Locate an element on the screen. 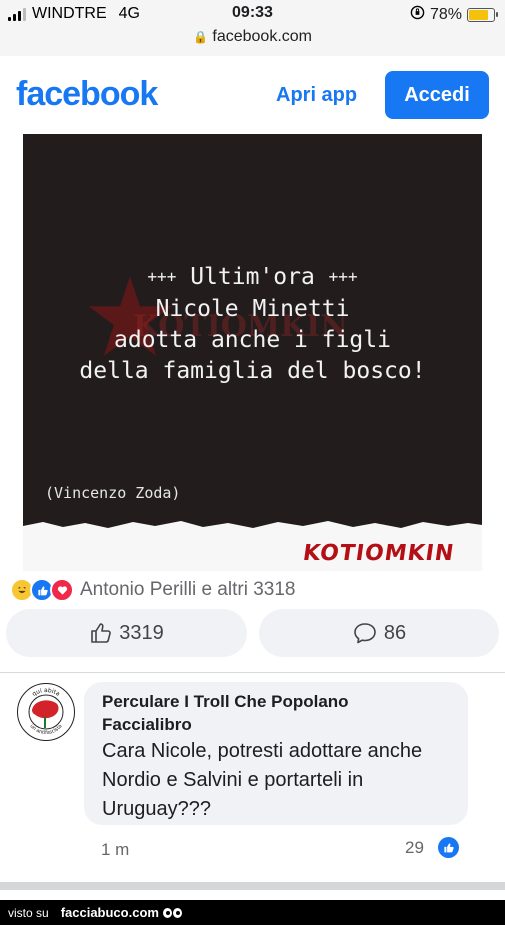  facebook-logo: facebook is located at coordinates (87, 94).